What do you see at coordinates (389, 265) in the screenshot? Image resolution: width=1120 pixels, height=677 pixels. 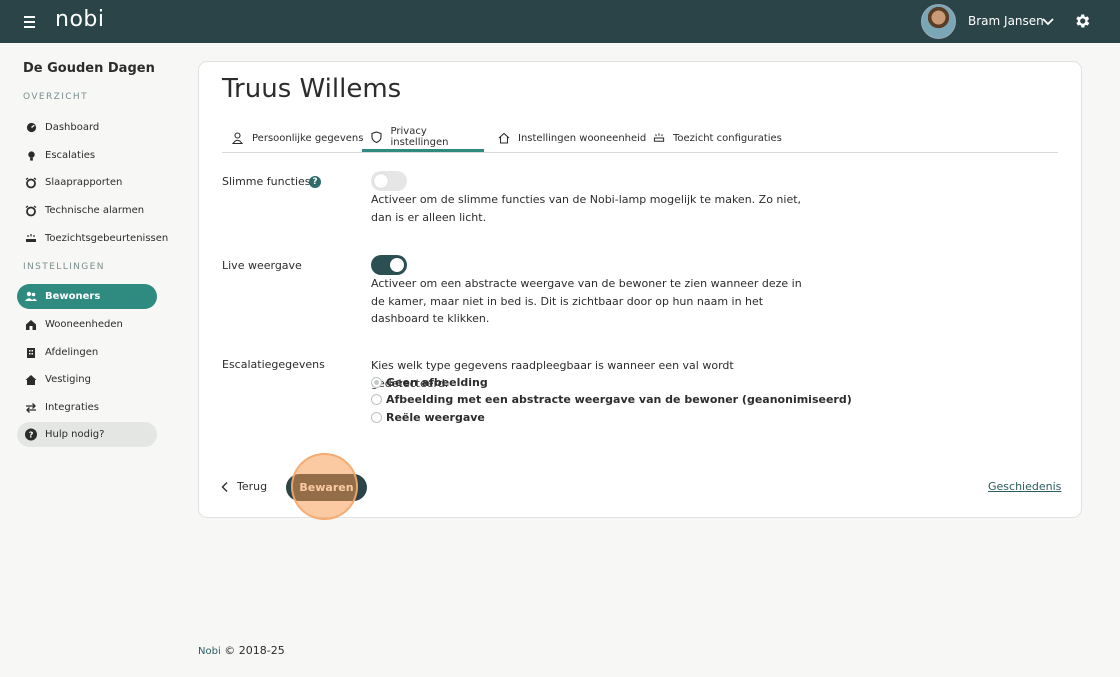 I see `live-view-toggle` at bounding box center [389, 265].